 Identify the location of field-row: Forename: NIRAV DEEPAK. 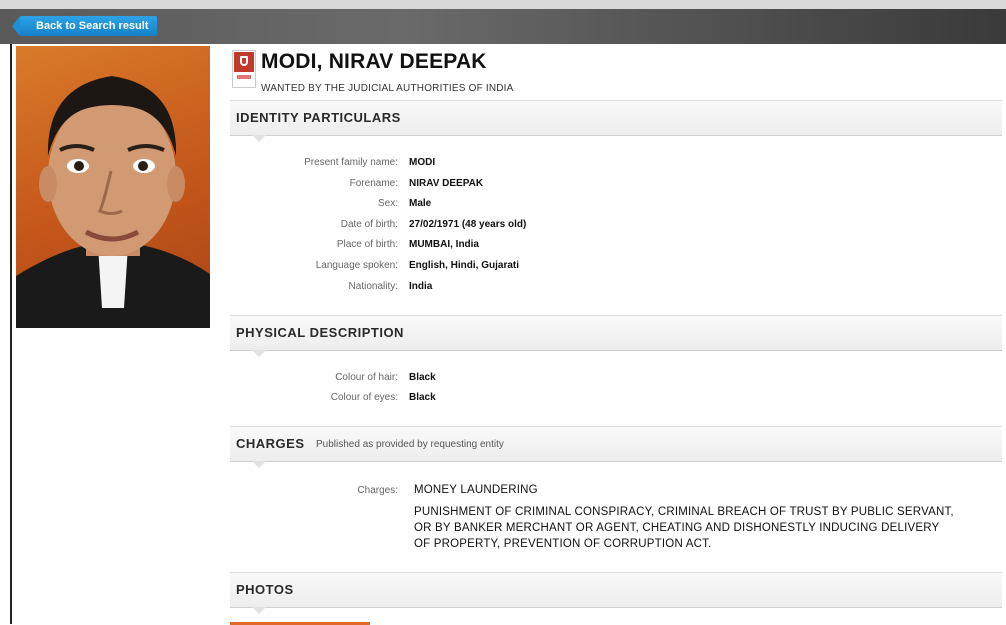
(616, 186).